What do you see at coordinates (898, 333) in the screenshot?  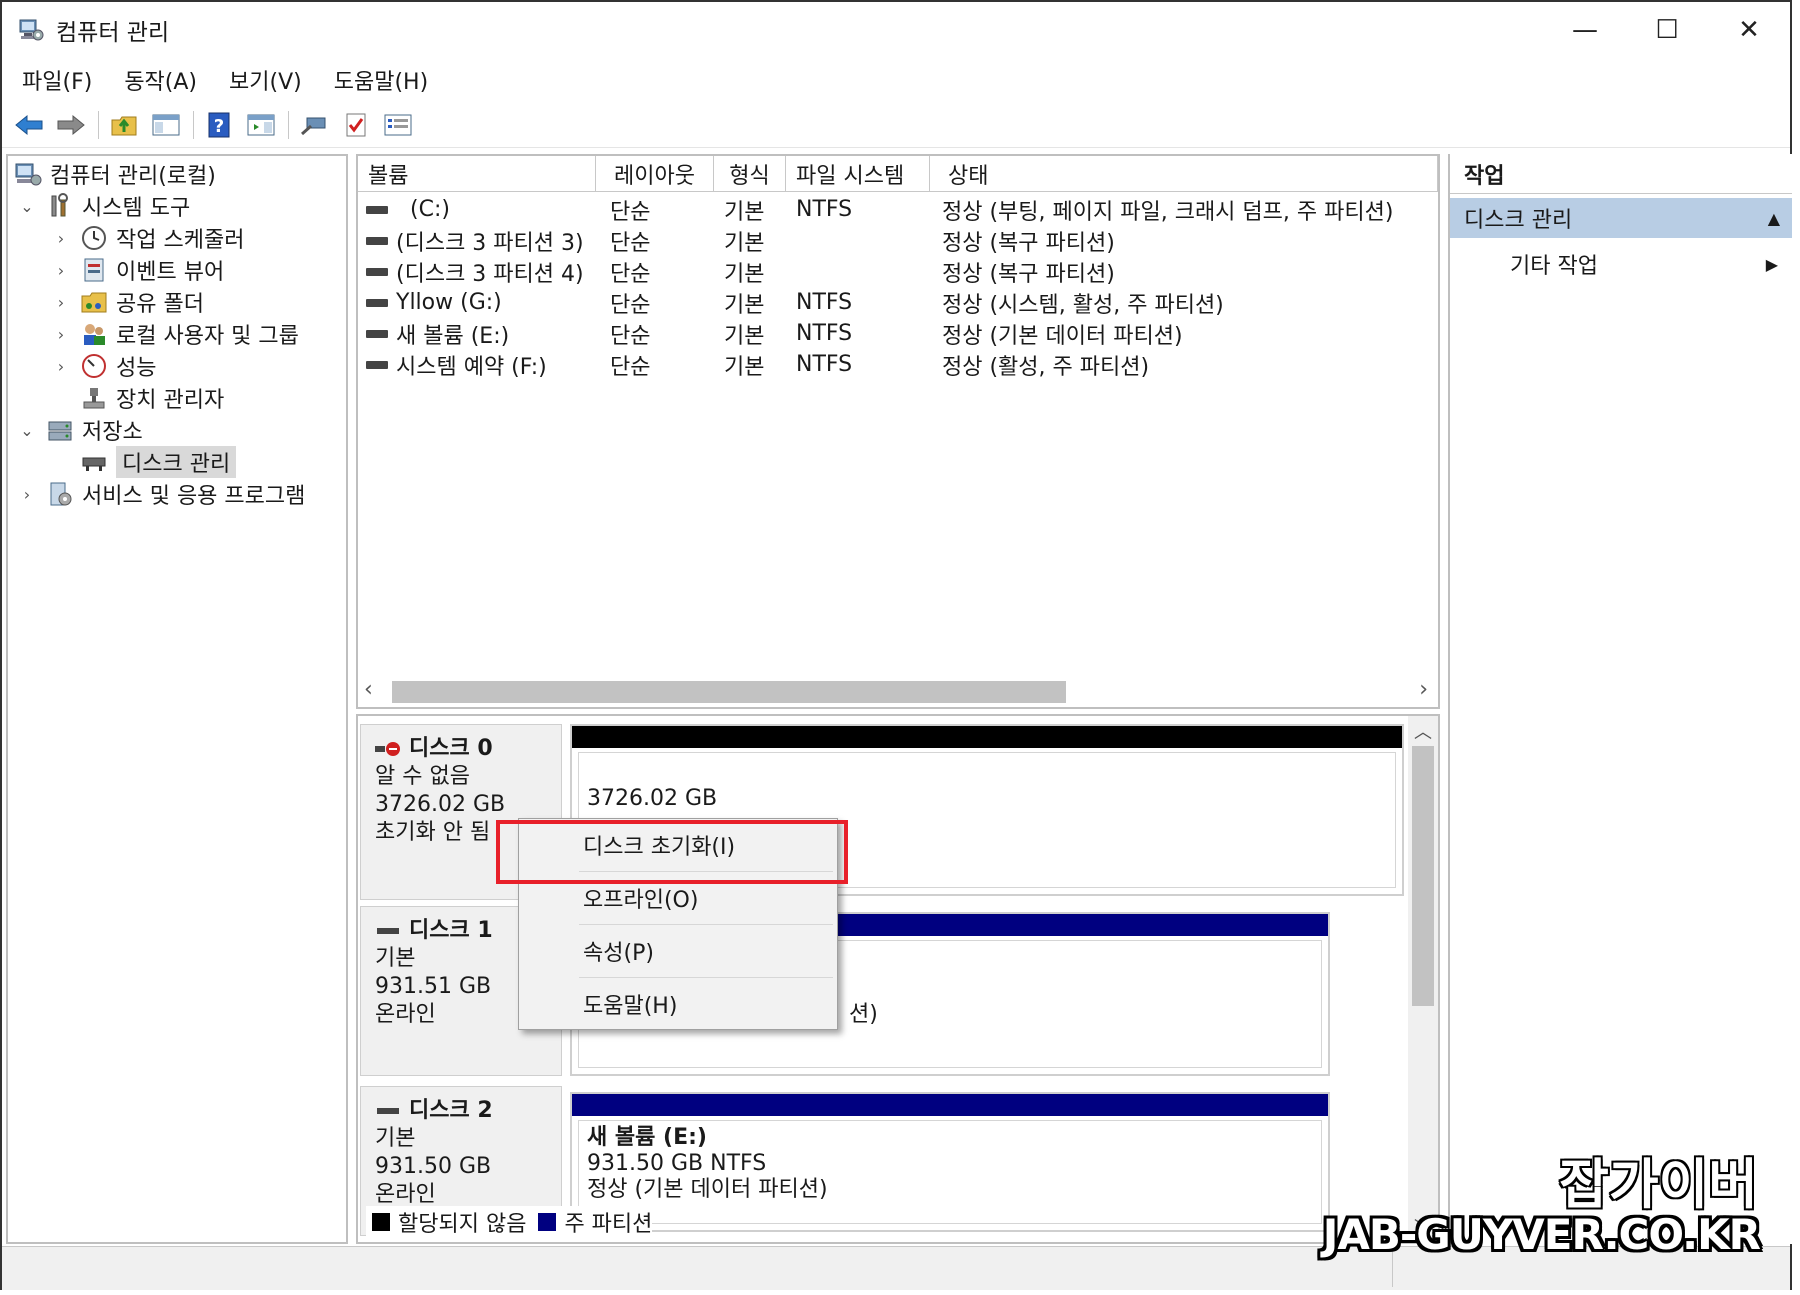 I see `table-row: 새 볼륨 (E:) 단순 기본 NTFS 정상 (기본 데이터 파티션)` at bounding box center [898, 333].